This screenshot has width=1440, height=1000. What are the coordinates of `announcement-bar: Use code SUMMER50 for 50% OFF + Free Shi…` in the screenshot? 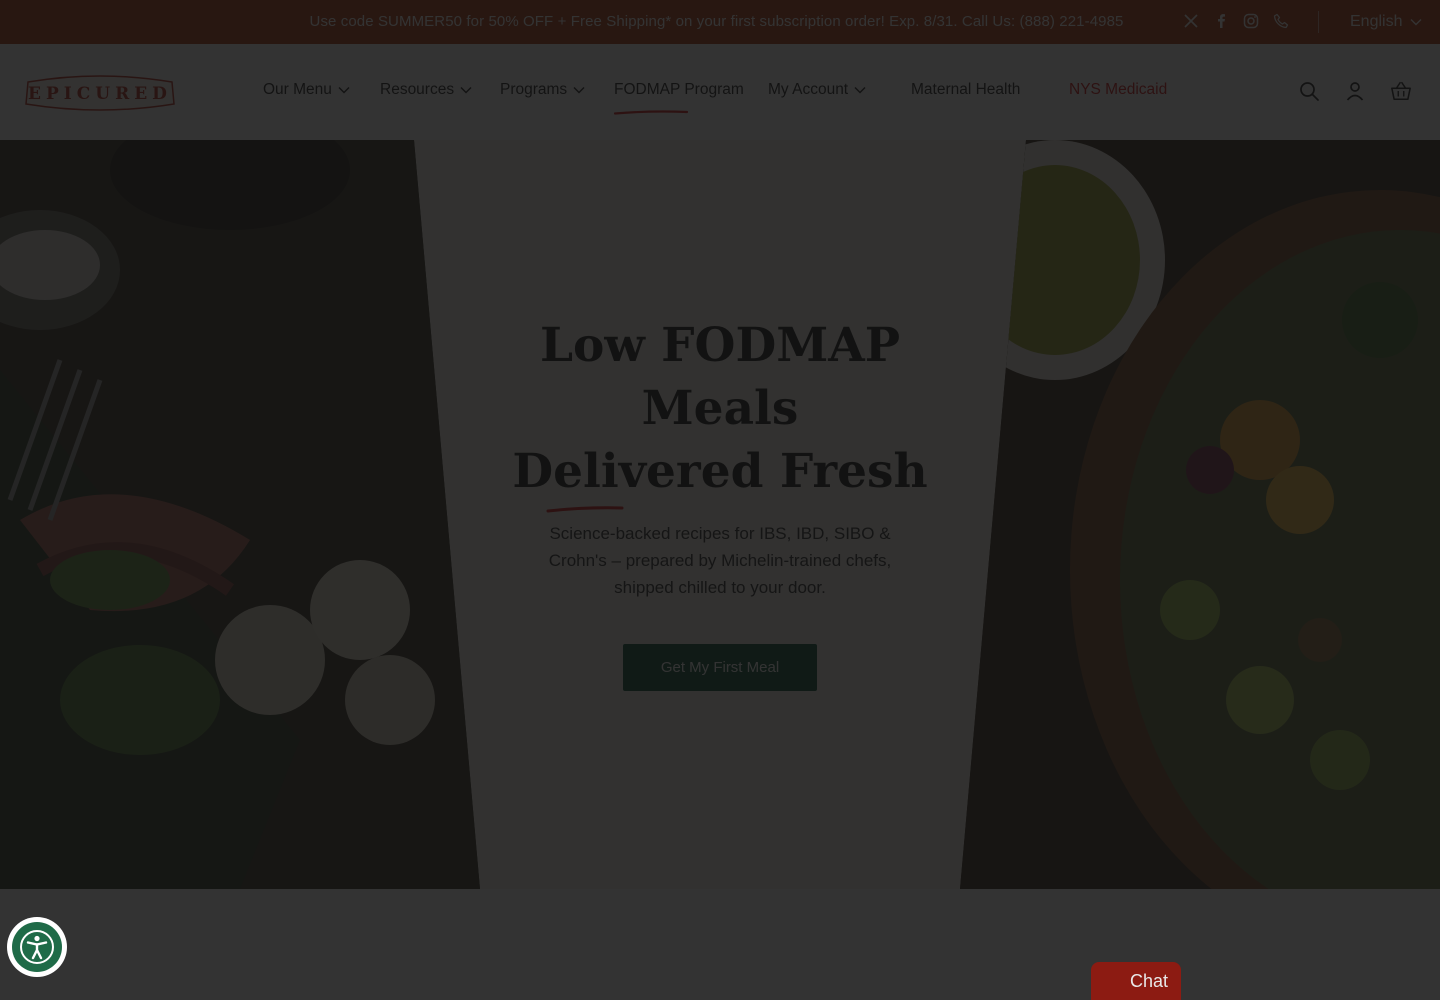 It's located at (720, 22).